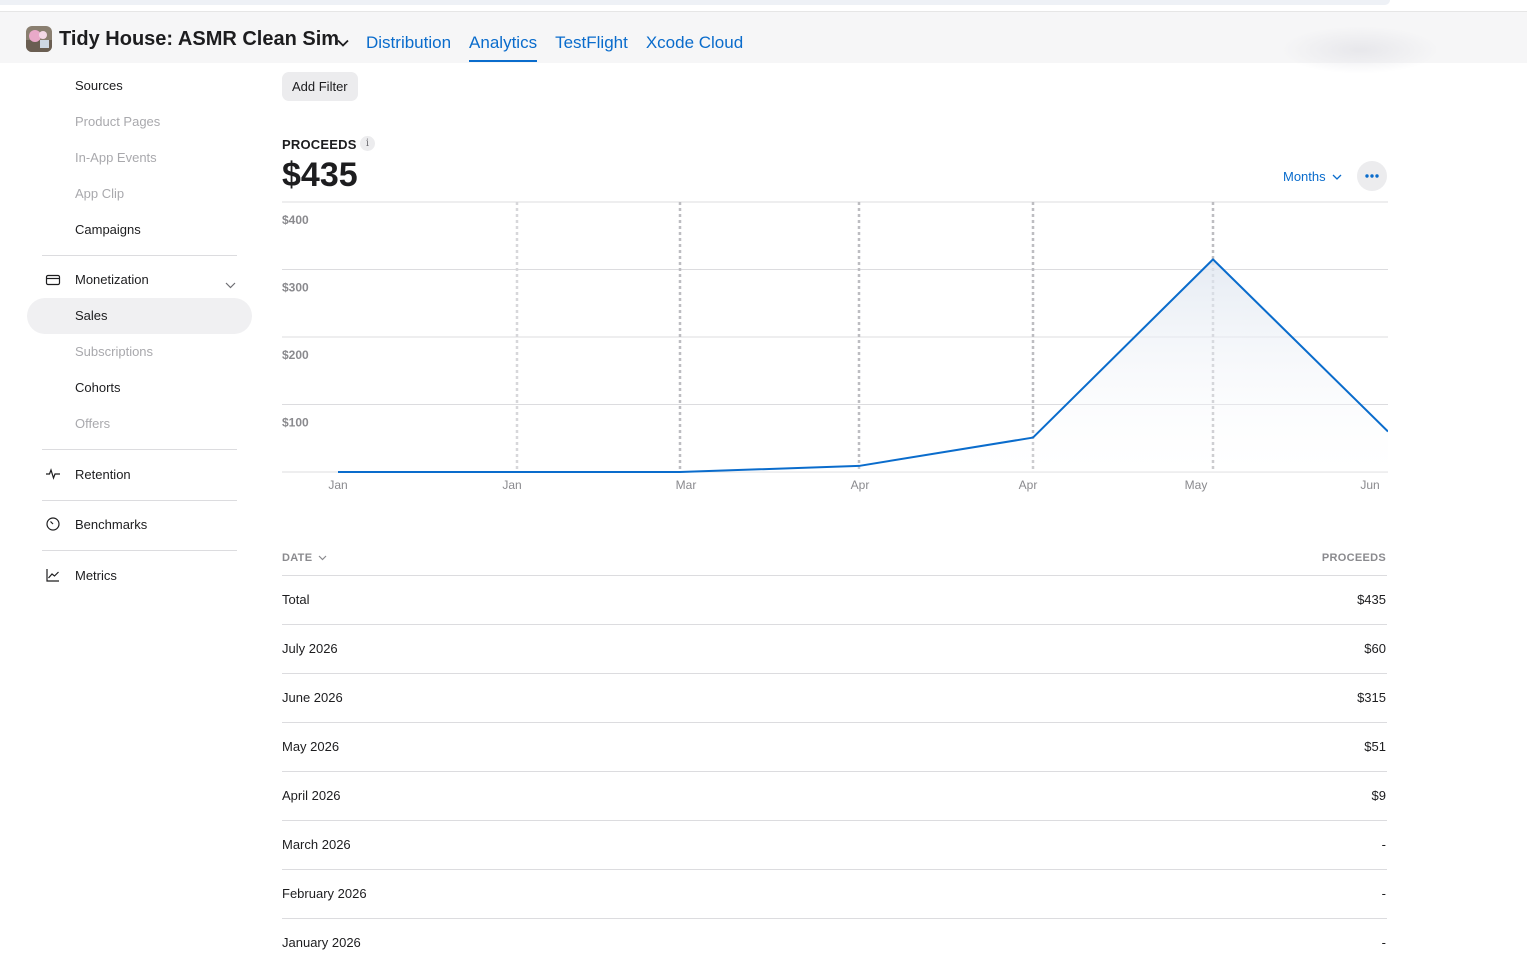  What do you see at coordinates (686, 485) in the screenshot?
I see `x-tick-label: Mar` at bounding box center [686, 485].